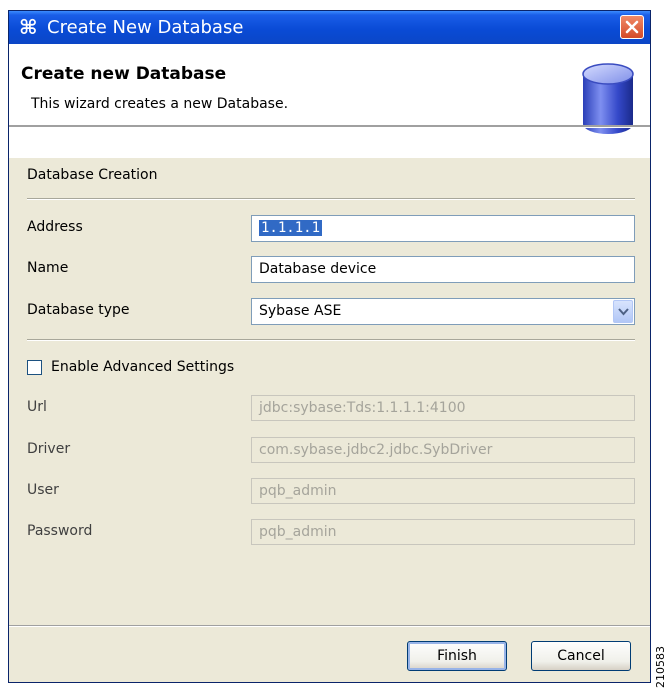  Describe the element at coordinates (78, 310) in the screenshot. I see `database-type-label: Database type` at that location.